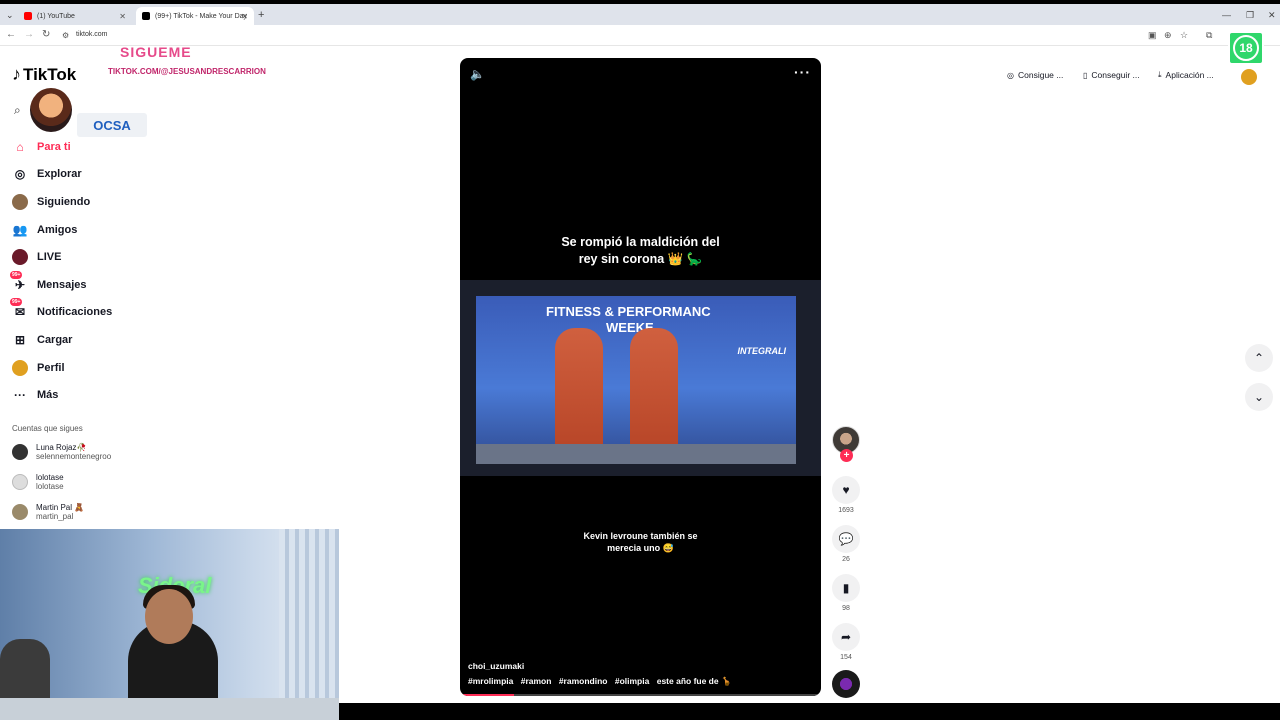 This screenshot has height=720, width=1280. What do you see at coordinates (579, 388) in the screenshot?
I see `bodybuilder-left` at bounding box center [579, 388].